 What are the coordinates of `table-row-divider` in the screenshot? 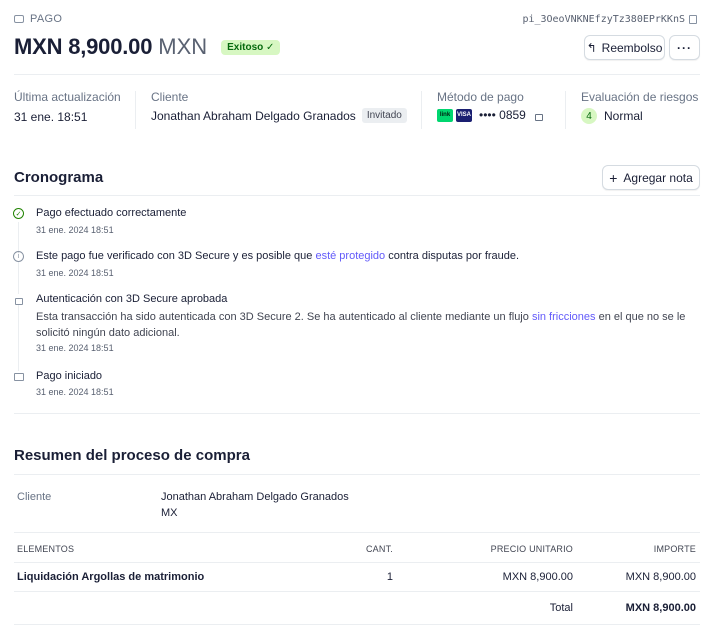 It's located at (357, 591).